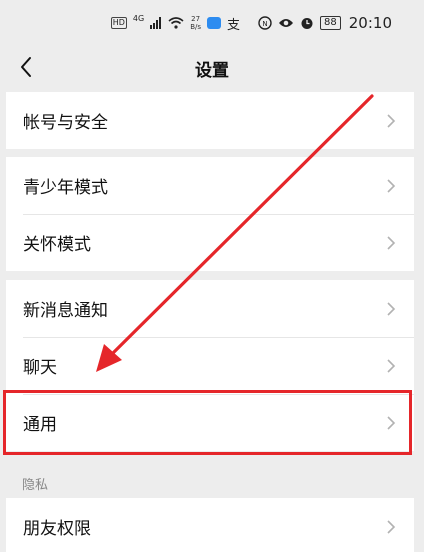 The width and height of the screenshot is (424, 552). What do you see at coordinates (286, 23) in the screenshot?
I see `eye-icon` at bounding box center [286, 23].